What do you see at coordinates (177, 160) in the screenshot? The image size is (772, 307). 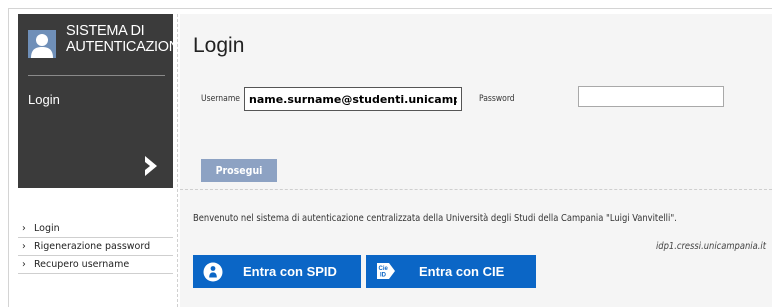 I see `vertical-separator` at bounding box center [177, 160].